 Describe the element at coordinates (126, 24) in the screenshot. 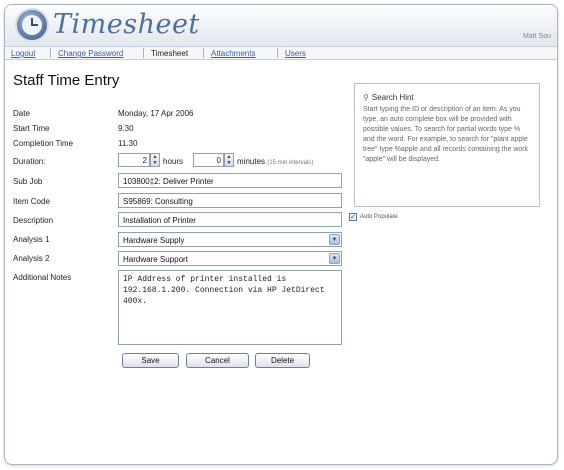

I see `app-title: Timesheet` at that location.